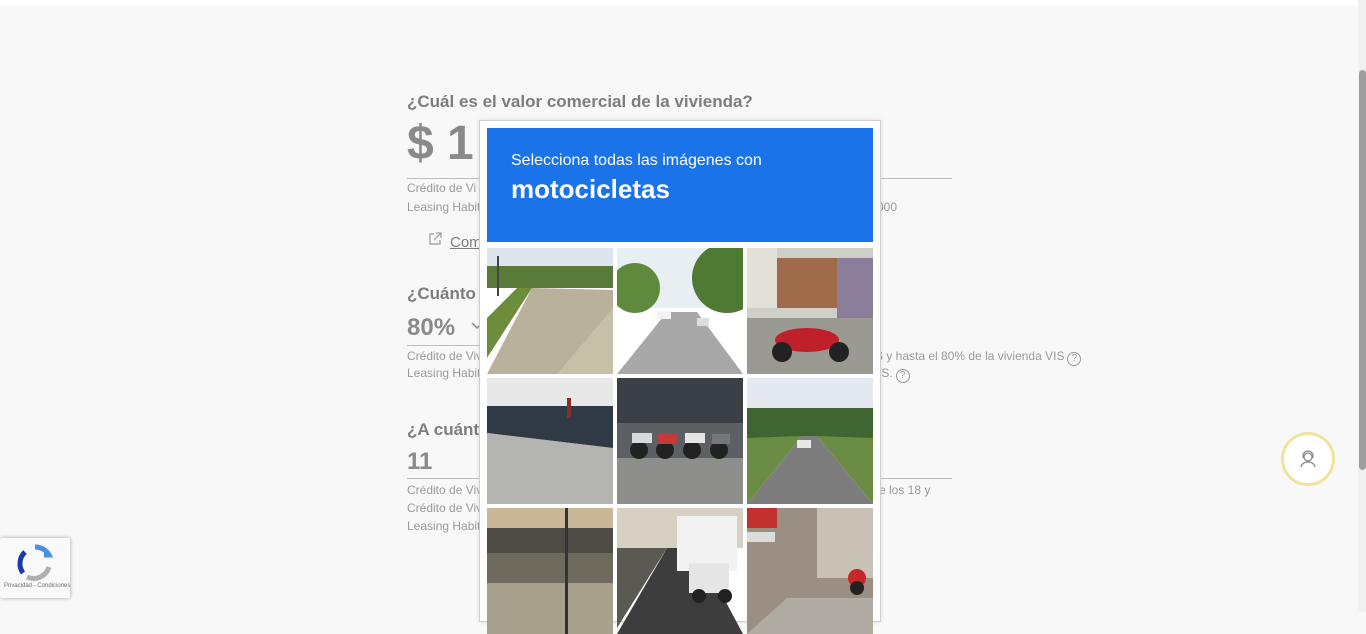 Image resolution: width=1366 pixels, height=634 pixels. I want to click on financing-percent-underline, so click(447, 345).